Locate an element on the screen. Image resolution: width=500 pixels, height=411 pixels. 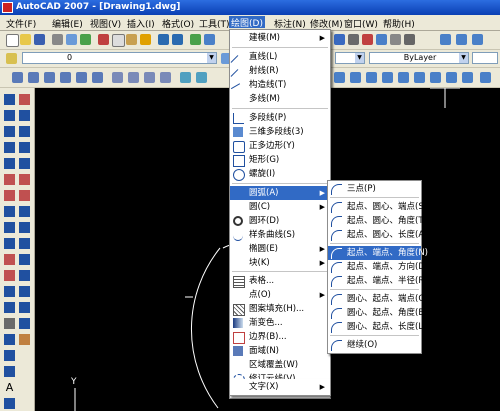
draw-menu-item-point: 点(O) ▶ is located at coordinates (280, 295).